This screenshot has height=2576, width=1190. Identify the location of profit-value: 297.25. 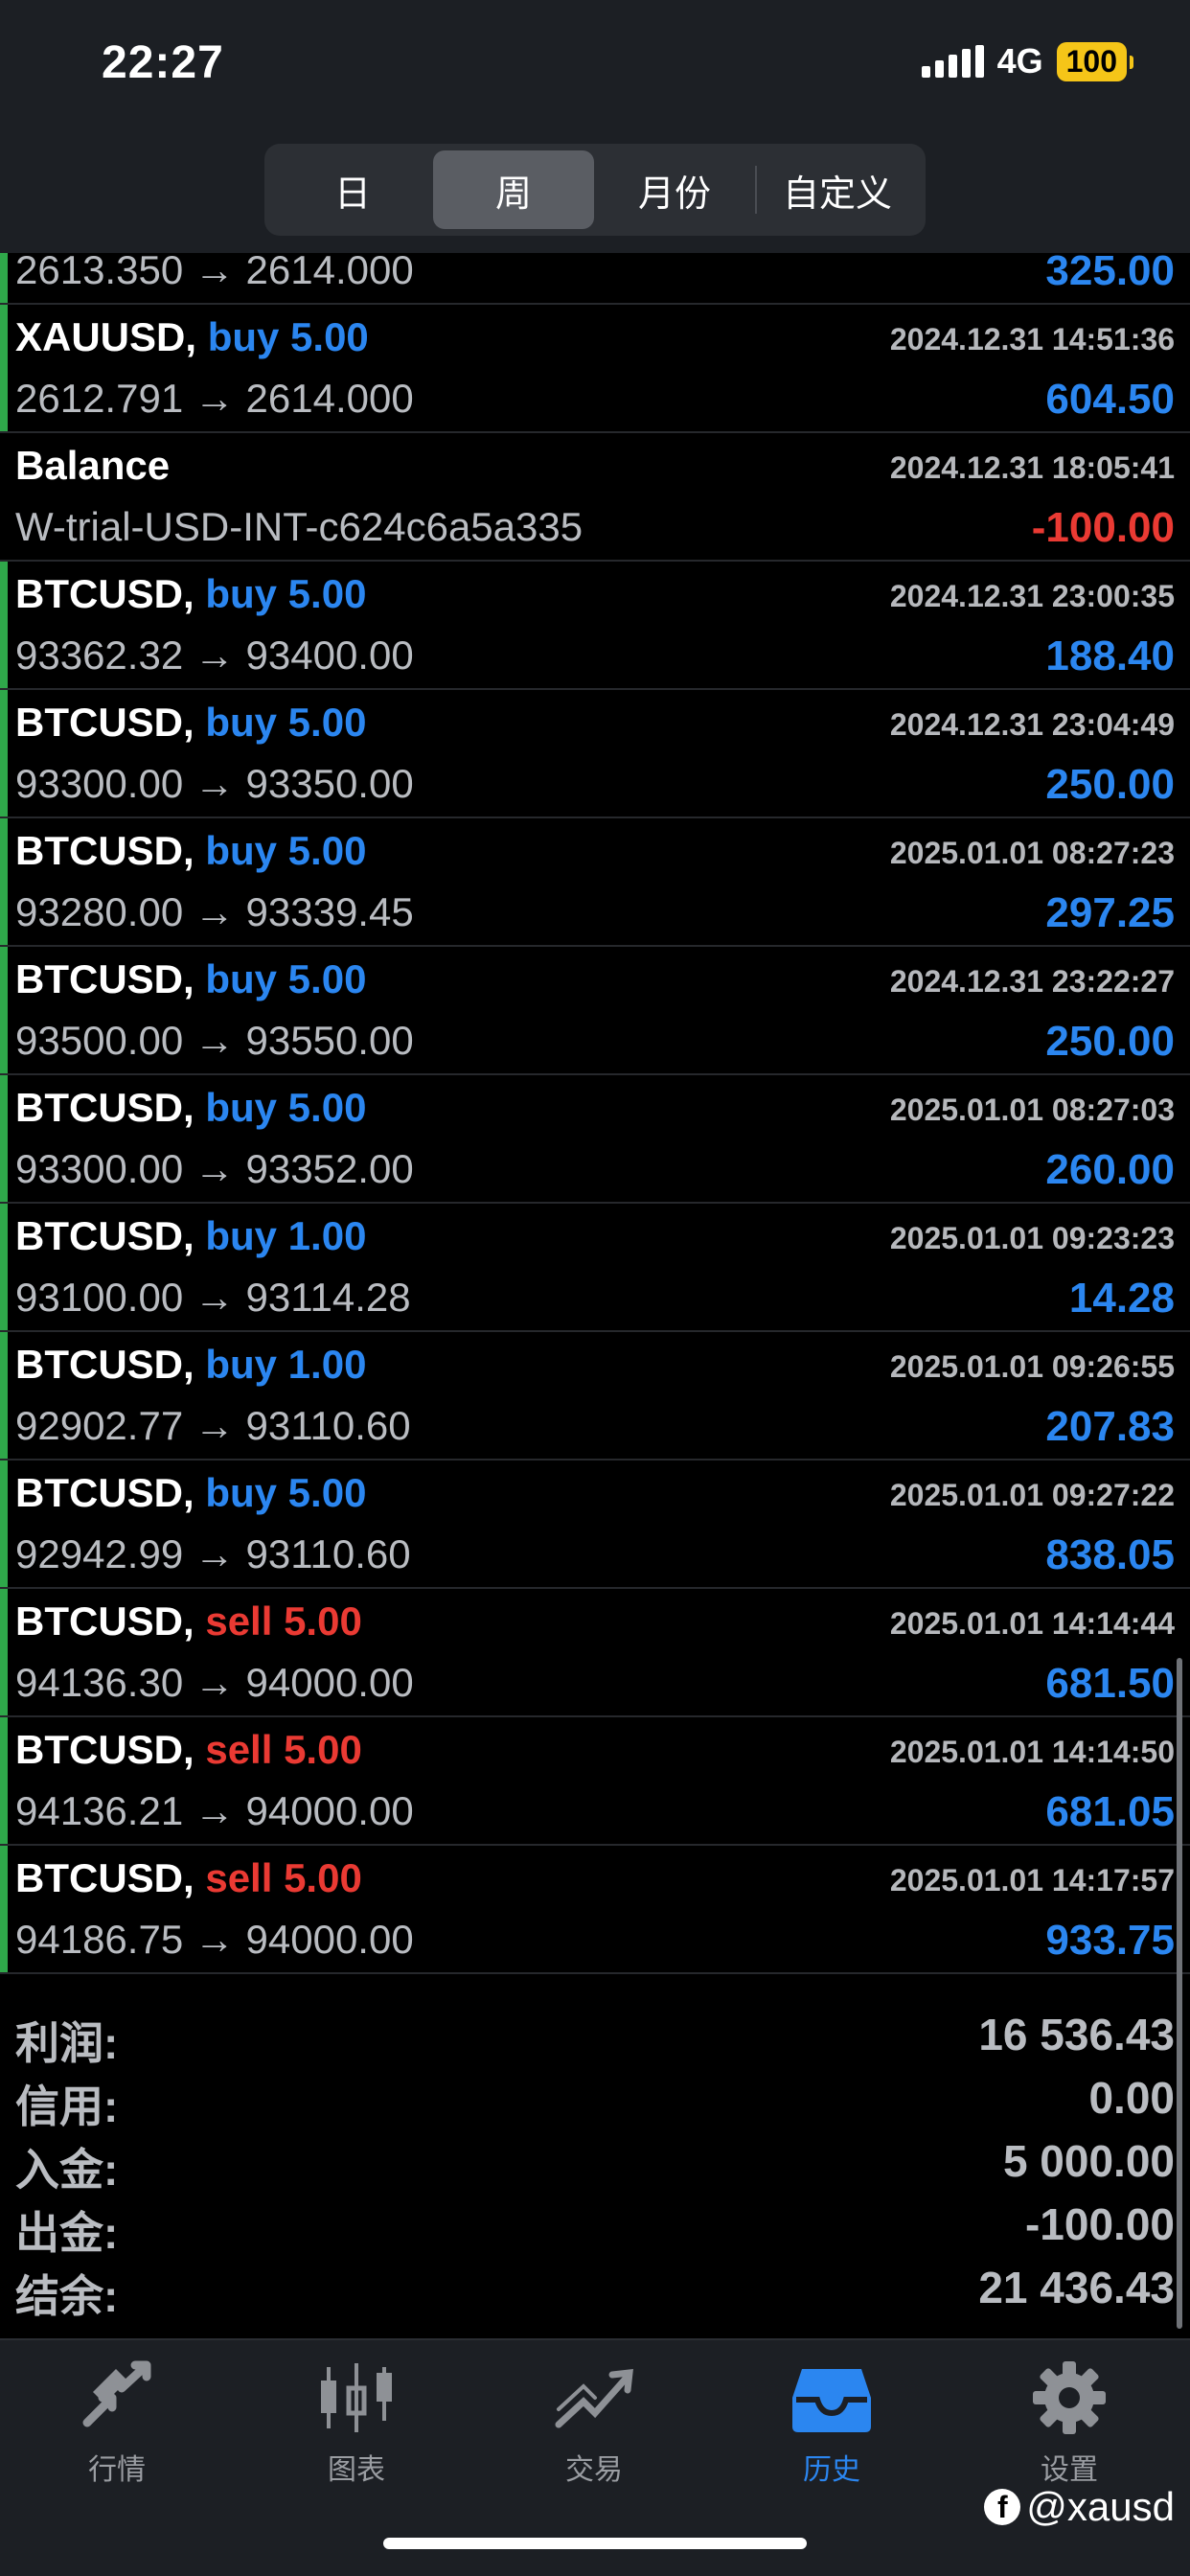
(1110, 912).